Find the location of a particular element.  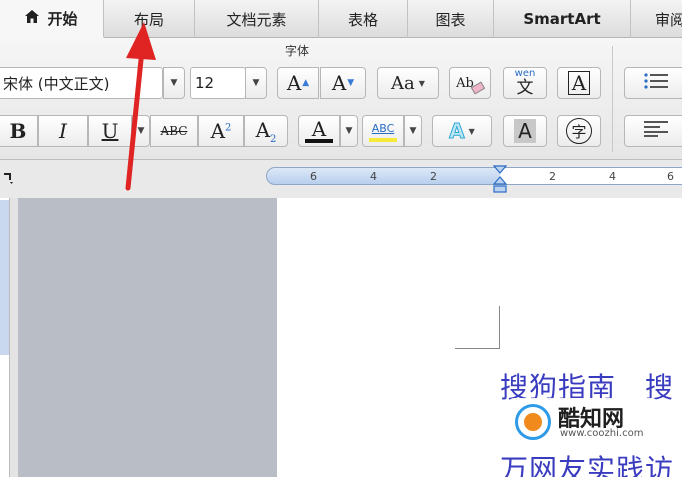

italic-glyph: I is located at coordinates (63, 131).